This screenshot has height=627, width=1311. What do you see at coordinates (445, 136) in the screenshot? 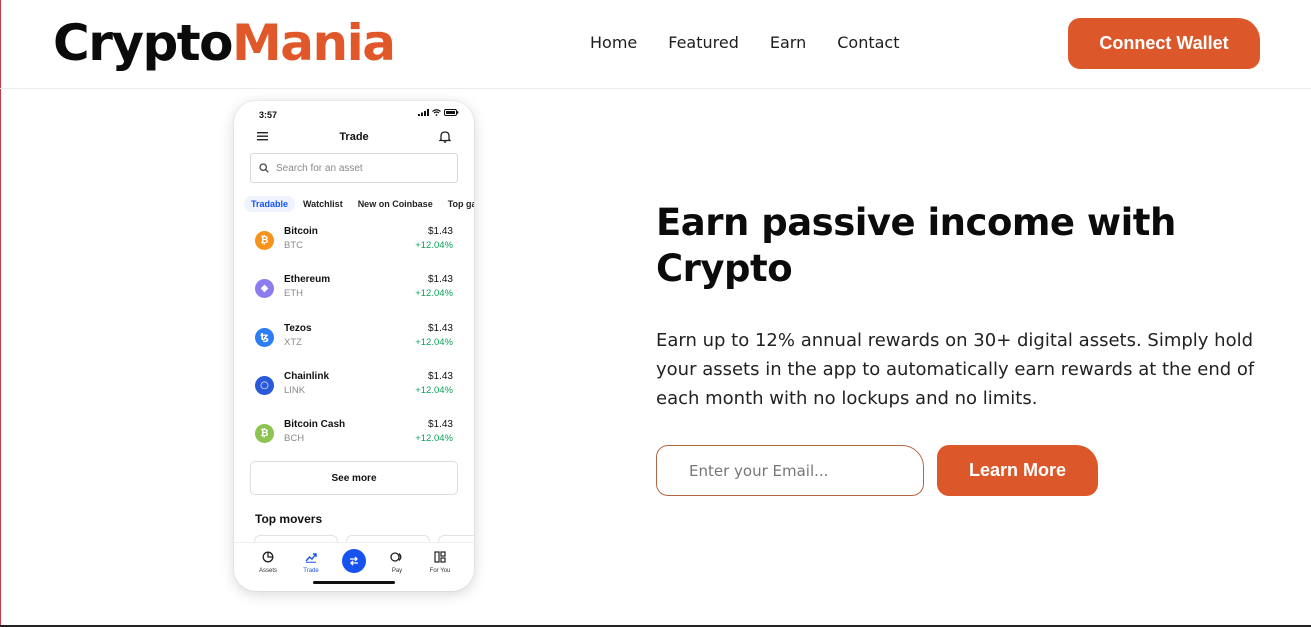
I see `bell-icon` at bounding box center [445, 136].